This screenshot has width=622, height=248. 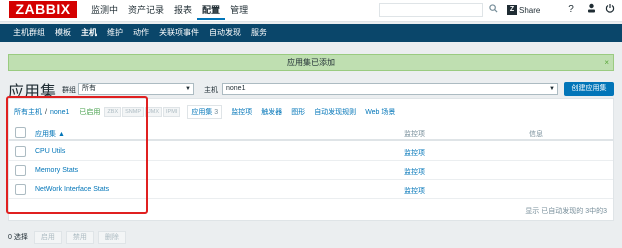 I want to click on success-message: 应用集已添加 ×, so click(x=311, y=62).